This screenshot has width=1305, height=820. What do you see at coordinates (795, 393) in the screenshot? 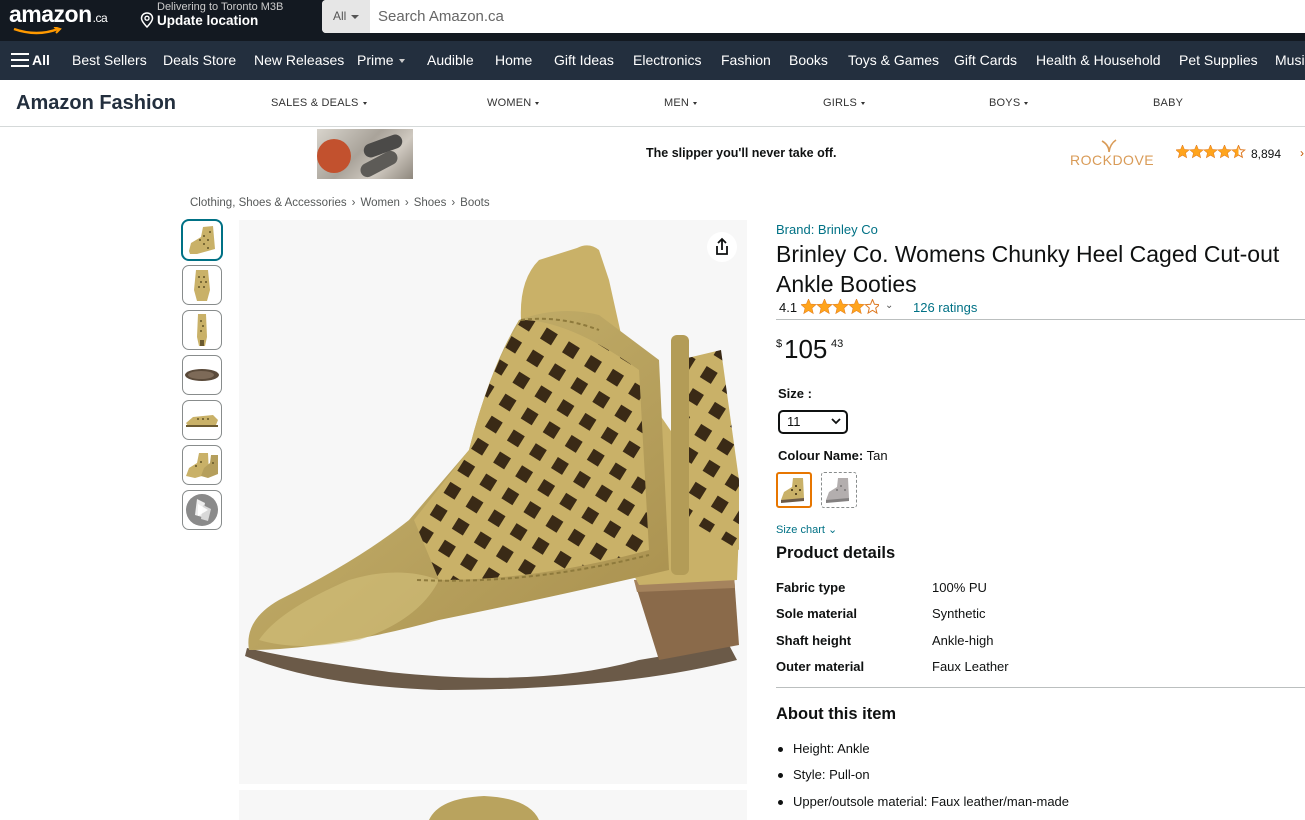
I see `size-label: Size :` at bounding box center [795, 393].